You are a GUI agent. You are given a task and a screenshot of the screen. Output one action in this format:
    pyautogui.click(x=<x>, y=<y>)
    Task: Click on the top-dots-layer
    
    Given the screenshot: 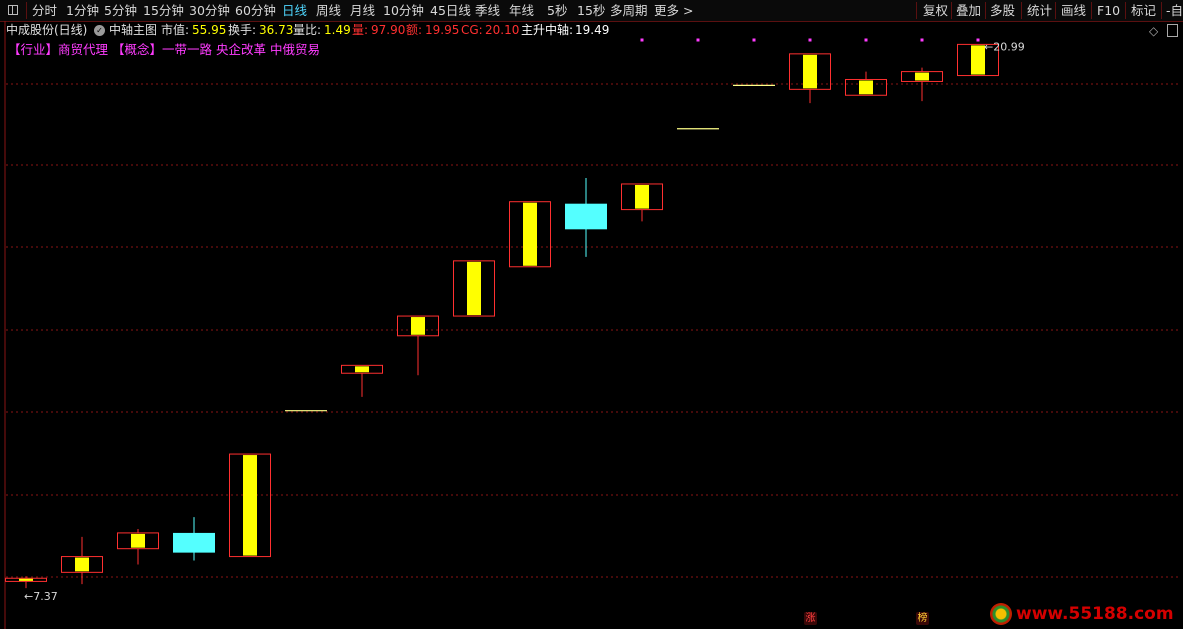 What is the action you would take?
    pyautogui.click(x=810, y=40)
    